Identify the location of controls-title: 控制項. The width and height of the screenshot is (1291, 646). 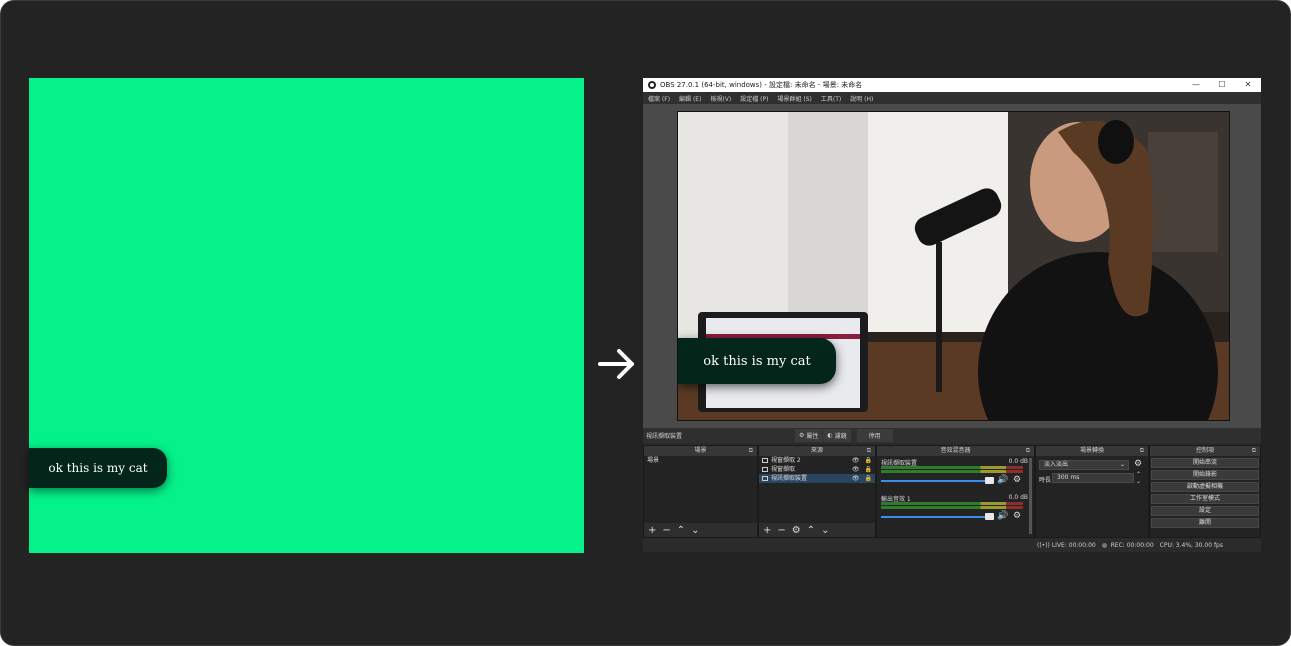
(1204, 450).